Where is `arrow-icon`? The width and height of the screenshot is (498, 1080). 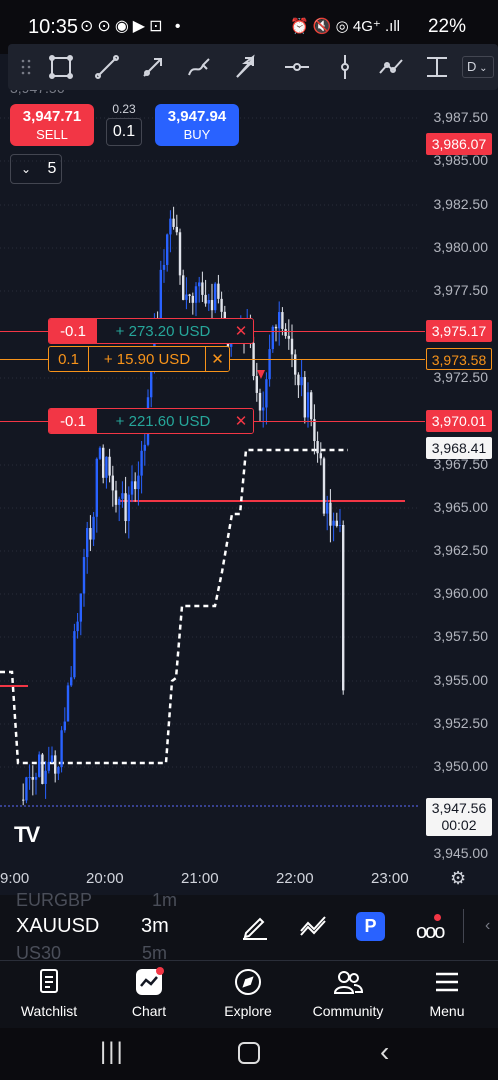
arrow-icon is located at coordinates (245, 67).